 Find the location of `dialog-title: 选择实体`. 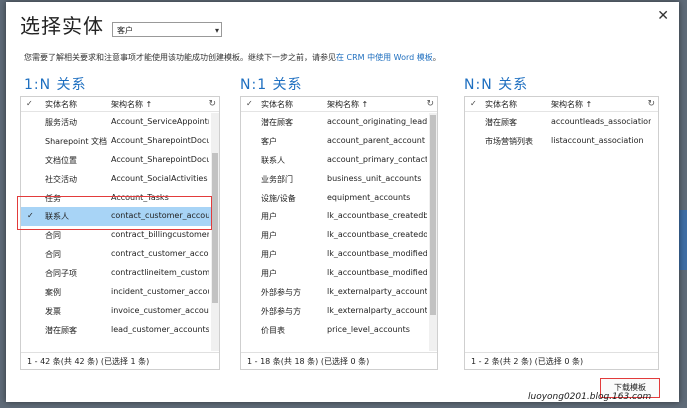

dialog-title: 选择实体 is located at coordinates (62, 26).